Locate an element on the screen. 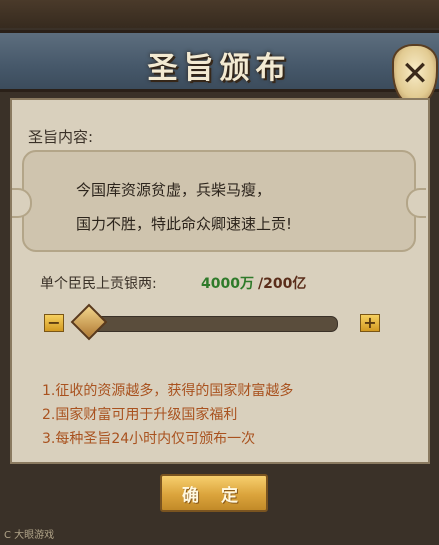 The image size is (439, 545). tip-item: 2.国家财富可用于升级国家福利 is located at coordinates (140, 415).